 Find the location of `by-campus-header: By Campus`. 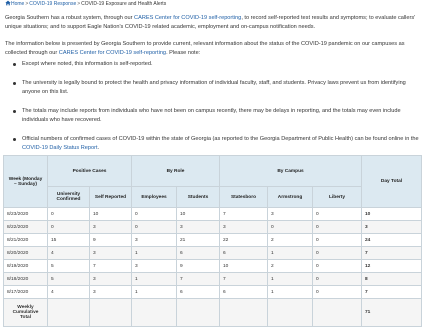

by-campus-header: By Campus is located at coordinates (290, 171).